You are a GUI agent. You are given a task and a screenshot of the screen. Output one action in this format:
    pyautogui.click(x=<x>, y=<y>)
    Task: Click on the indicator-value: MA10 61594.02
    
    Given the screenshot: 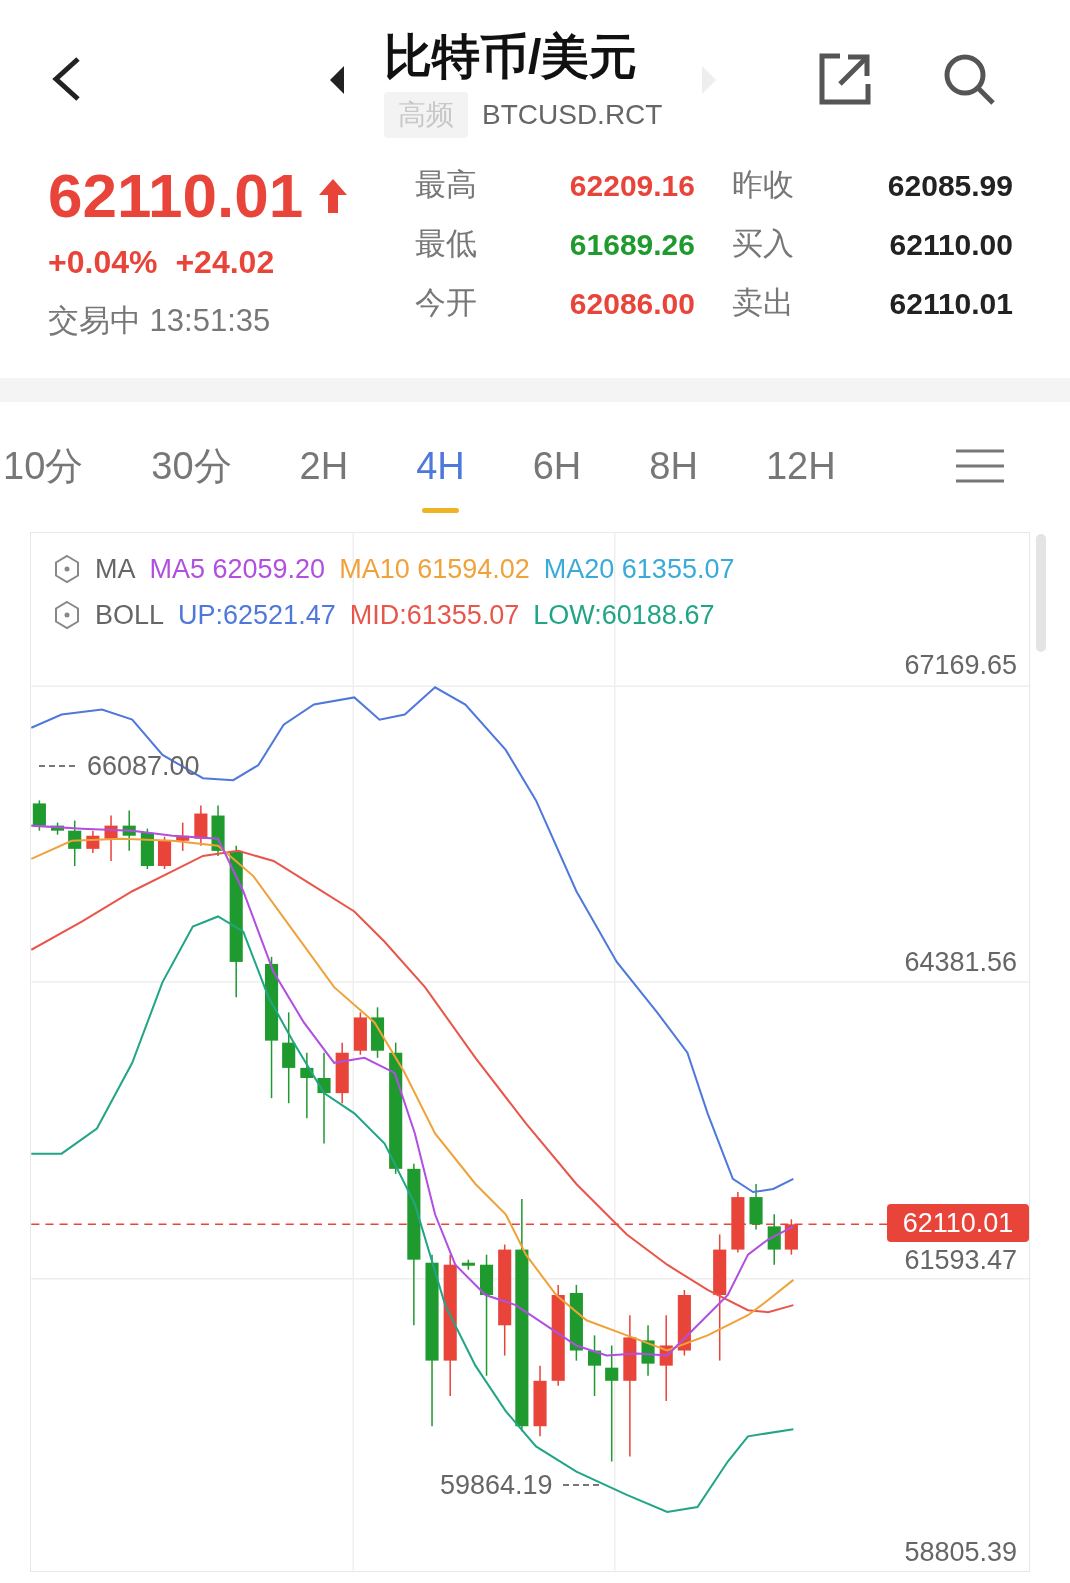 What is the action you would take?
    pyautogui.click(x=434, y=569)
    